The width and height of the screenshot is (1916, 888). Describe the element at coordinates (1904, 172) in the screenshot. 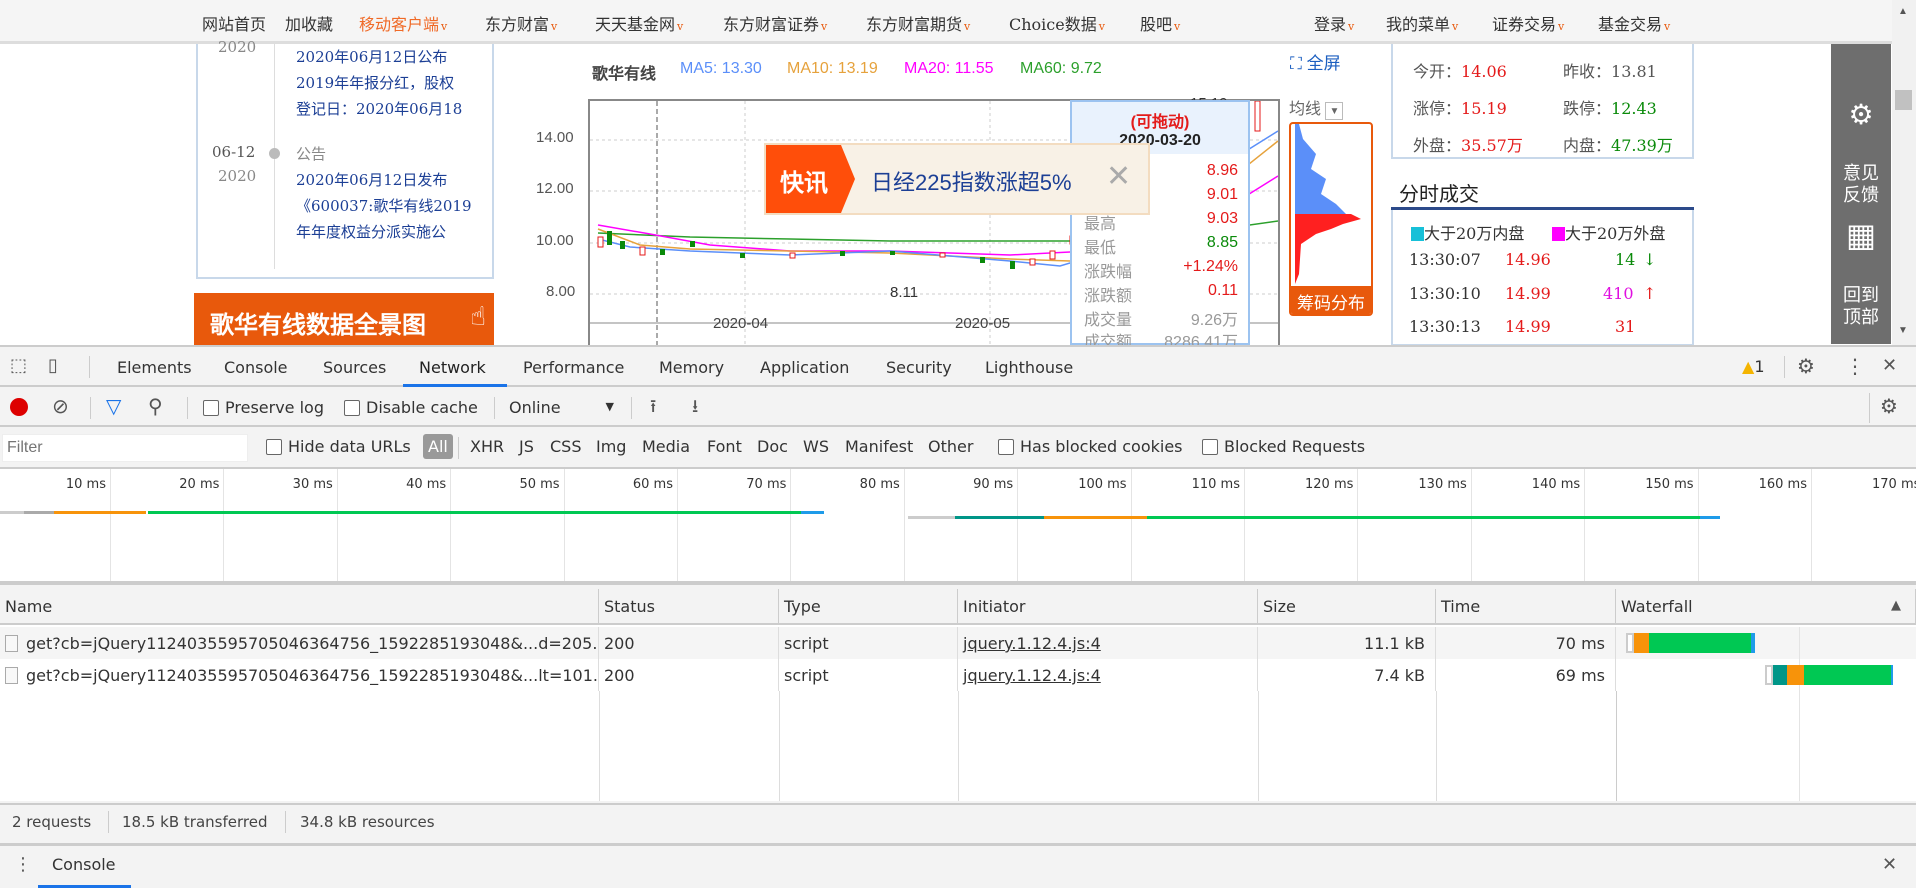

I see `page-scrollbar: ▲ ▼` at that location.